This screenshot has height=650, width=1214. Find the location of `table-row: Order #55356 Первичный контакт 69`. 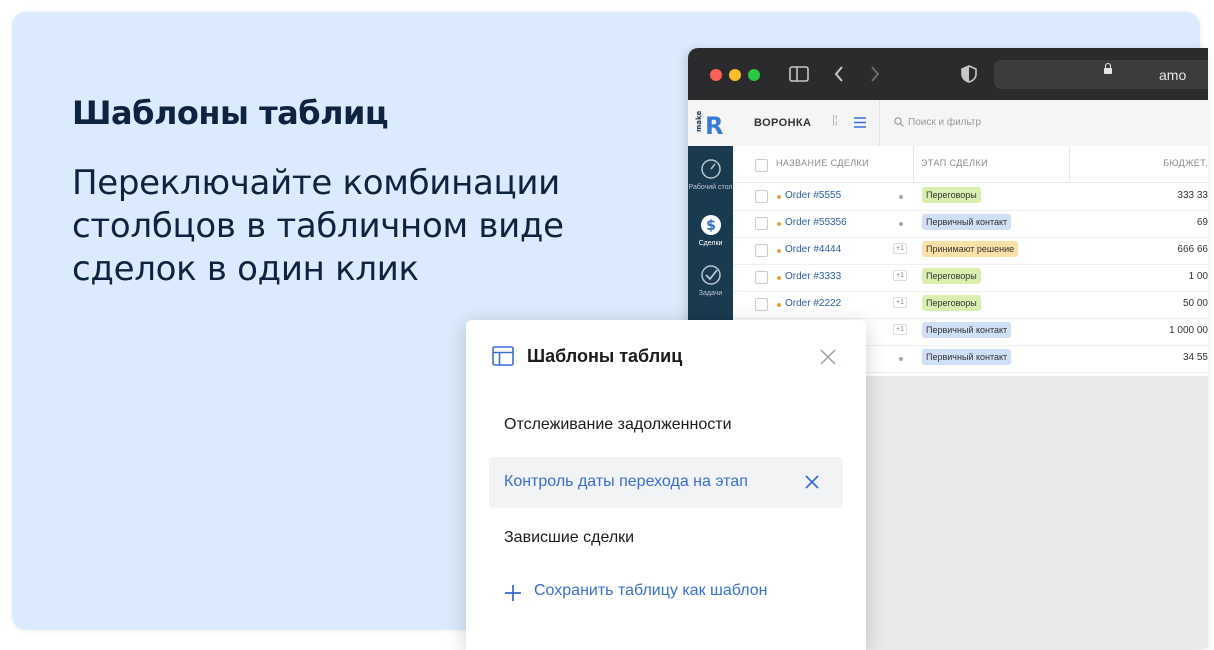

table-row: Order #55356 Первичный контакт 69 is located at coordinates (970, 224).